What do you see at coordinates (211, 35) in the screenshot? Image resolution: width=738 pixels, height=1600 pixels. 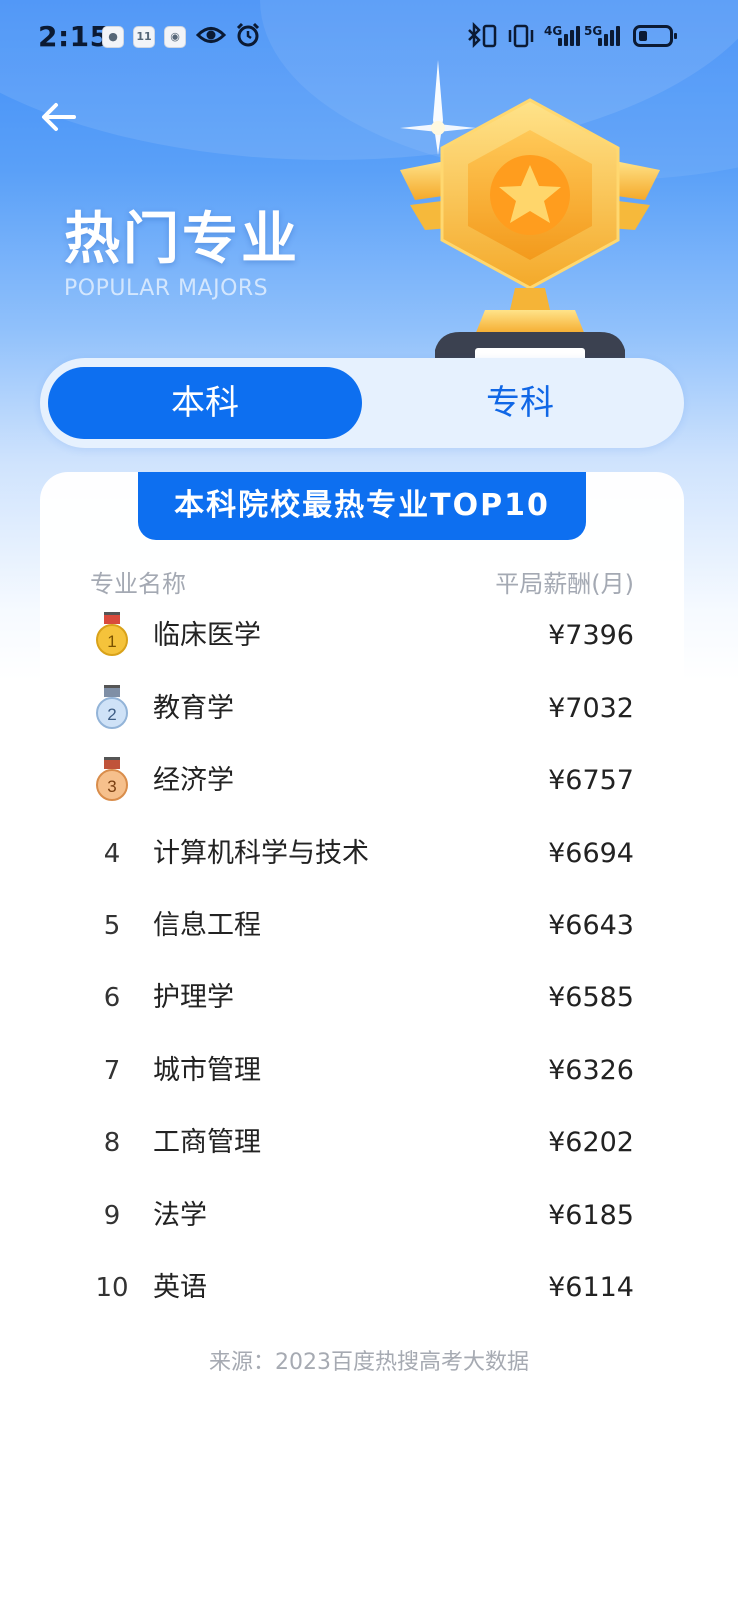 I see `eye-icon` at bounding box center [211, 35].